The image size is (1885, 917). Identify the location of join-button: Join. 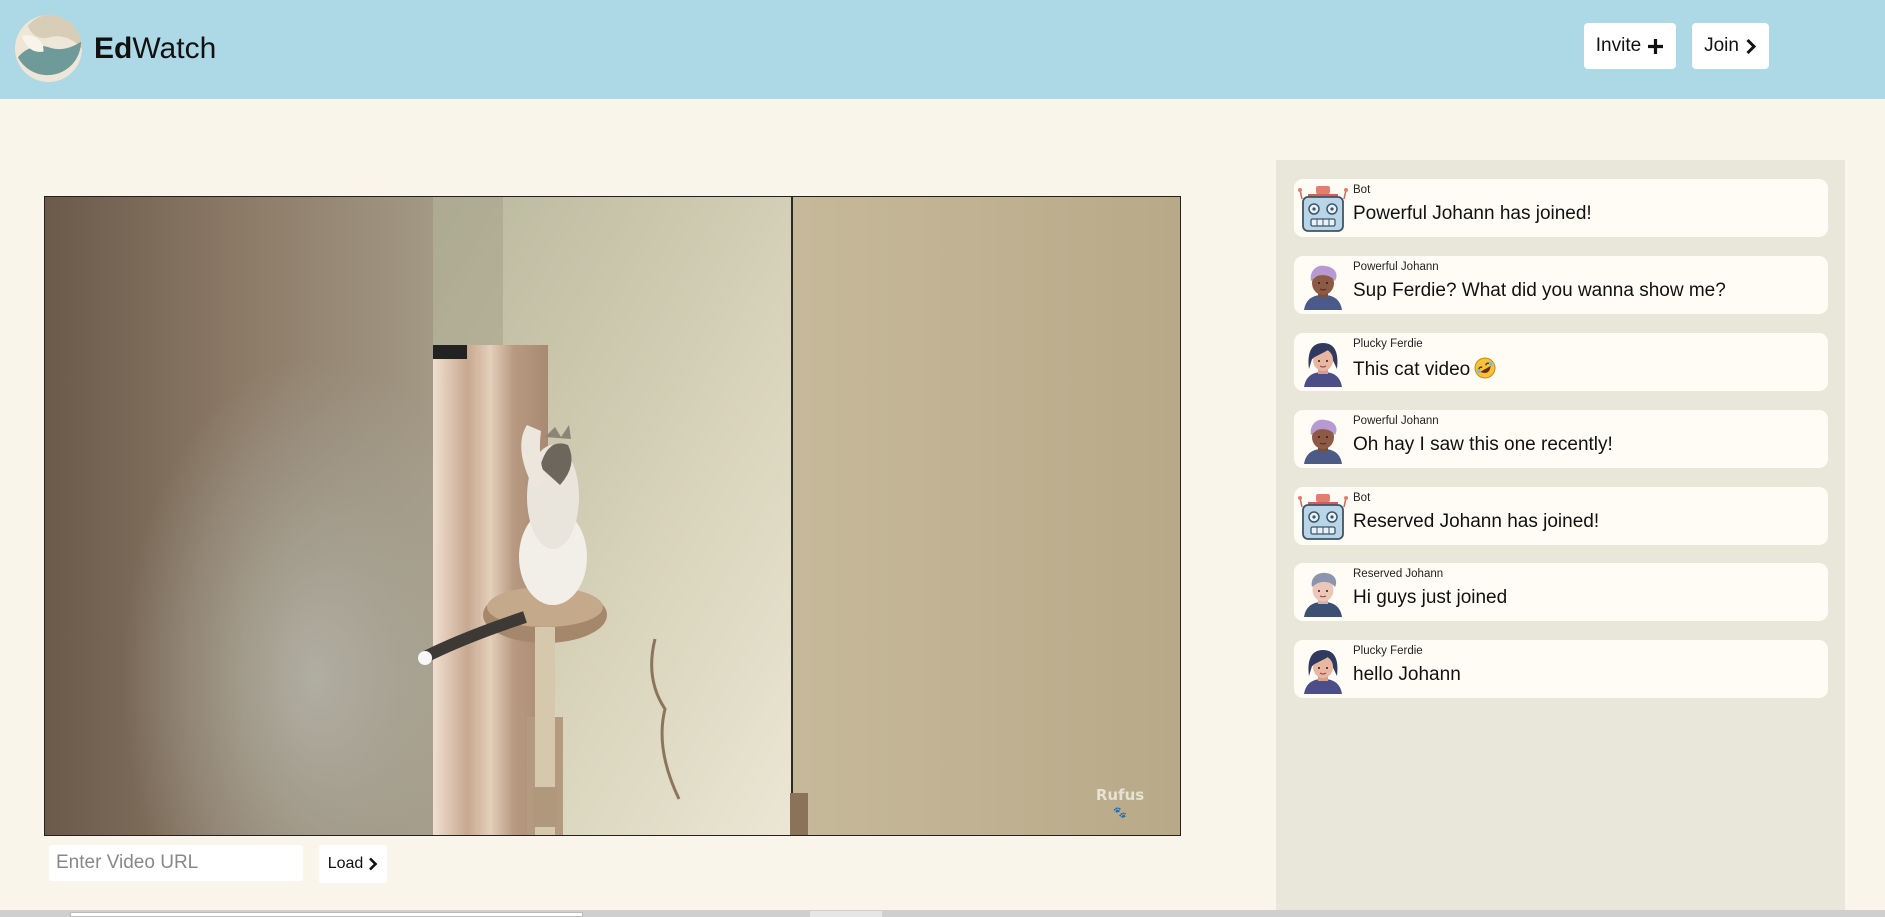
(1730, 46).